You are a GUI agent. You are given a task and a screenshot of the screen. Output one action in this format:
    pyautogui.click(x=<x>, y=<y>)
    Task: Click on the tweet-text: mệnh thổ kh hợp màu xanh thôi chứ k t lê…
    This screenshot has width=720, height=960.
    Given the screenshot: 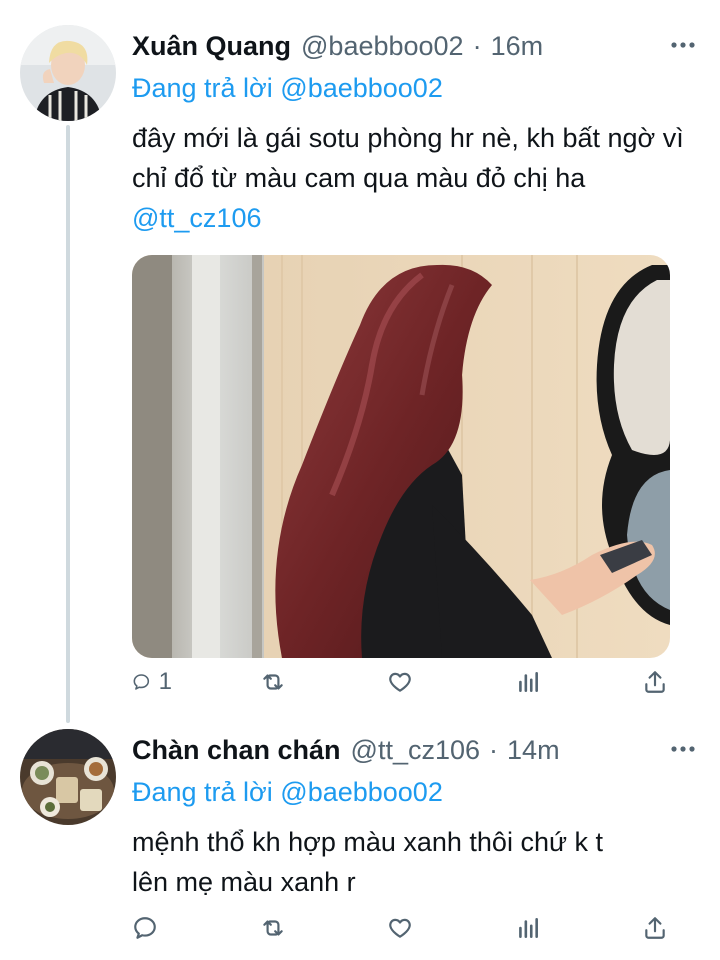 What is the action you would take?
    pyautogui.click(x=415, y=862)
    